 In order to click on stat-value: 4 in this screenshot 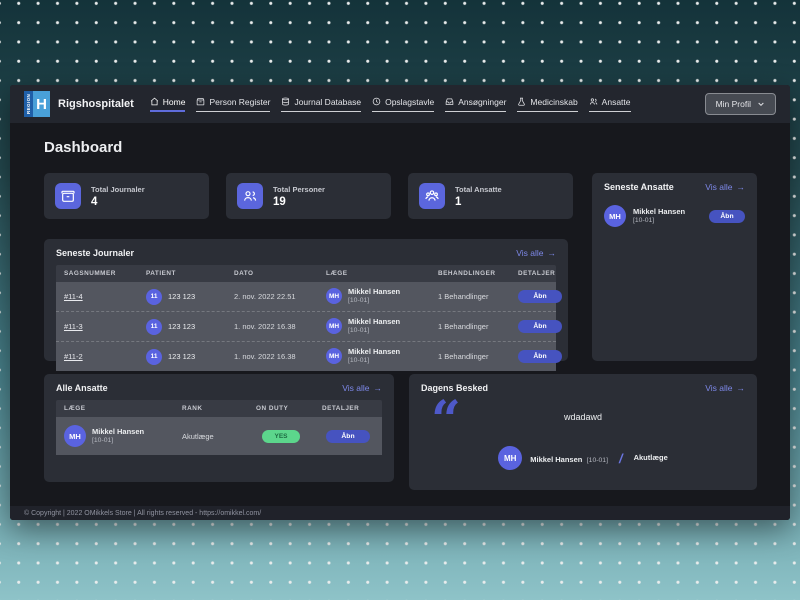, I will do `click(94, 201)`.